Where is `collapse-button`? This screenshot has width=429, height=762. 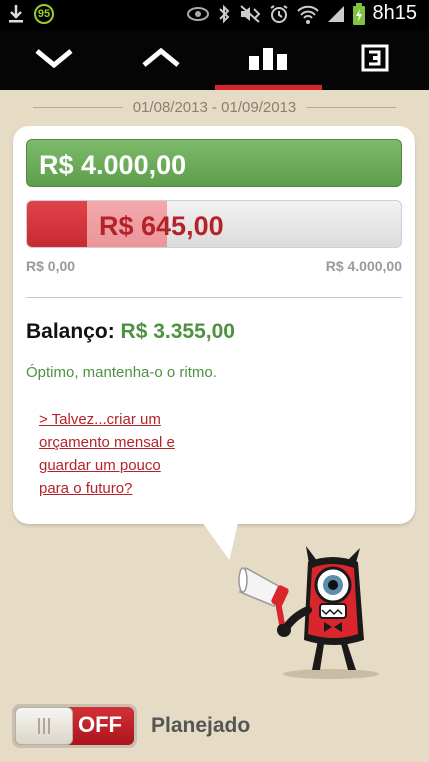
collapse-button is located at coordinates (53, 60).